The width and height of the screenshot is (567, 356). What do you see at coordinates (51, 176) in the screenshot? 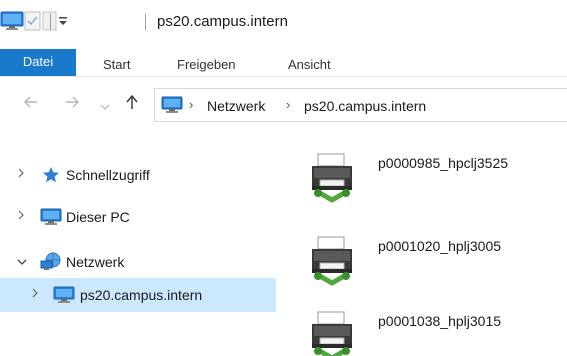
I see `star-icon` at bounding box center [51, 176].